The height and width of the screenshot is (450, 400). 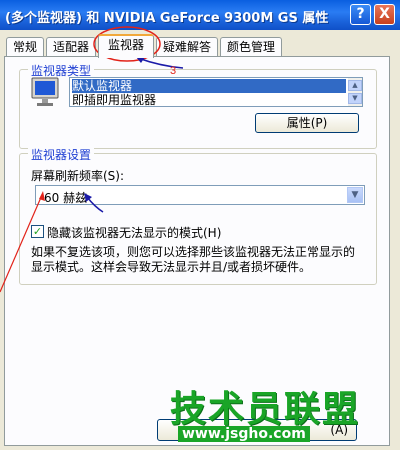 I want to click on watermark-url: www.jsgho.com, so click(x=244, y=434).